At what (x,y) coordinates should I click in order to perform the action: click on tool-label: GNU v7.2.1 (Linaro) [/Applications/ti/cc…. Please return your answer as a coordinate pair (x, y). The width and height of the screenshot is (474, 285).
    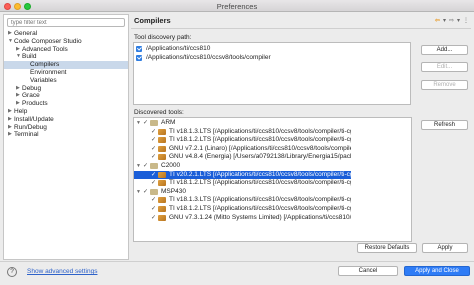
    Looking at the image, I should click on (260, 148).